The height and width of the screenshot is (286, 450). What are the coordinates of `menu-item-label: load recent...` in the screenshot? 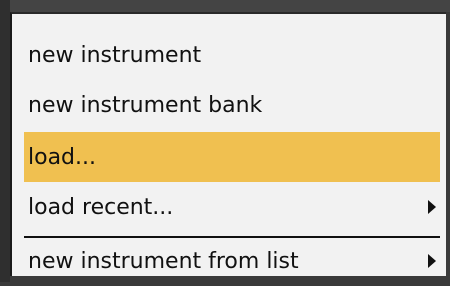 It's located at (101, 207).